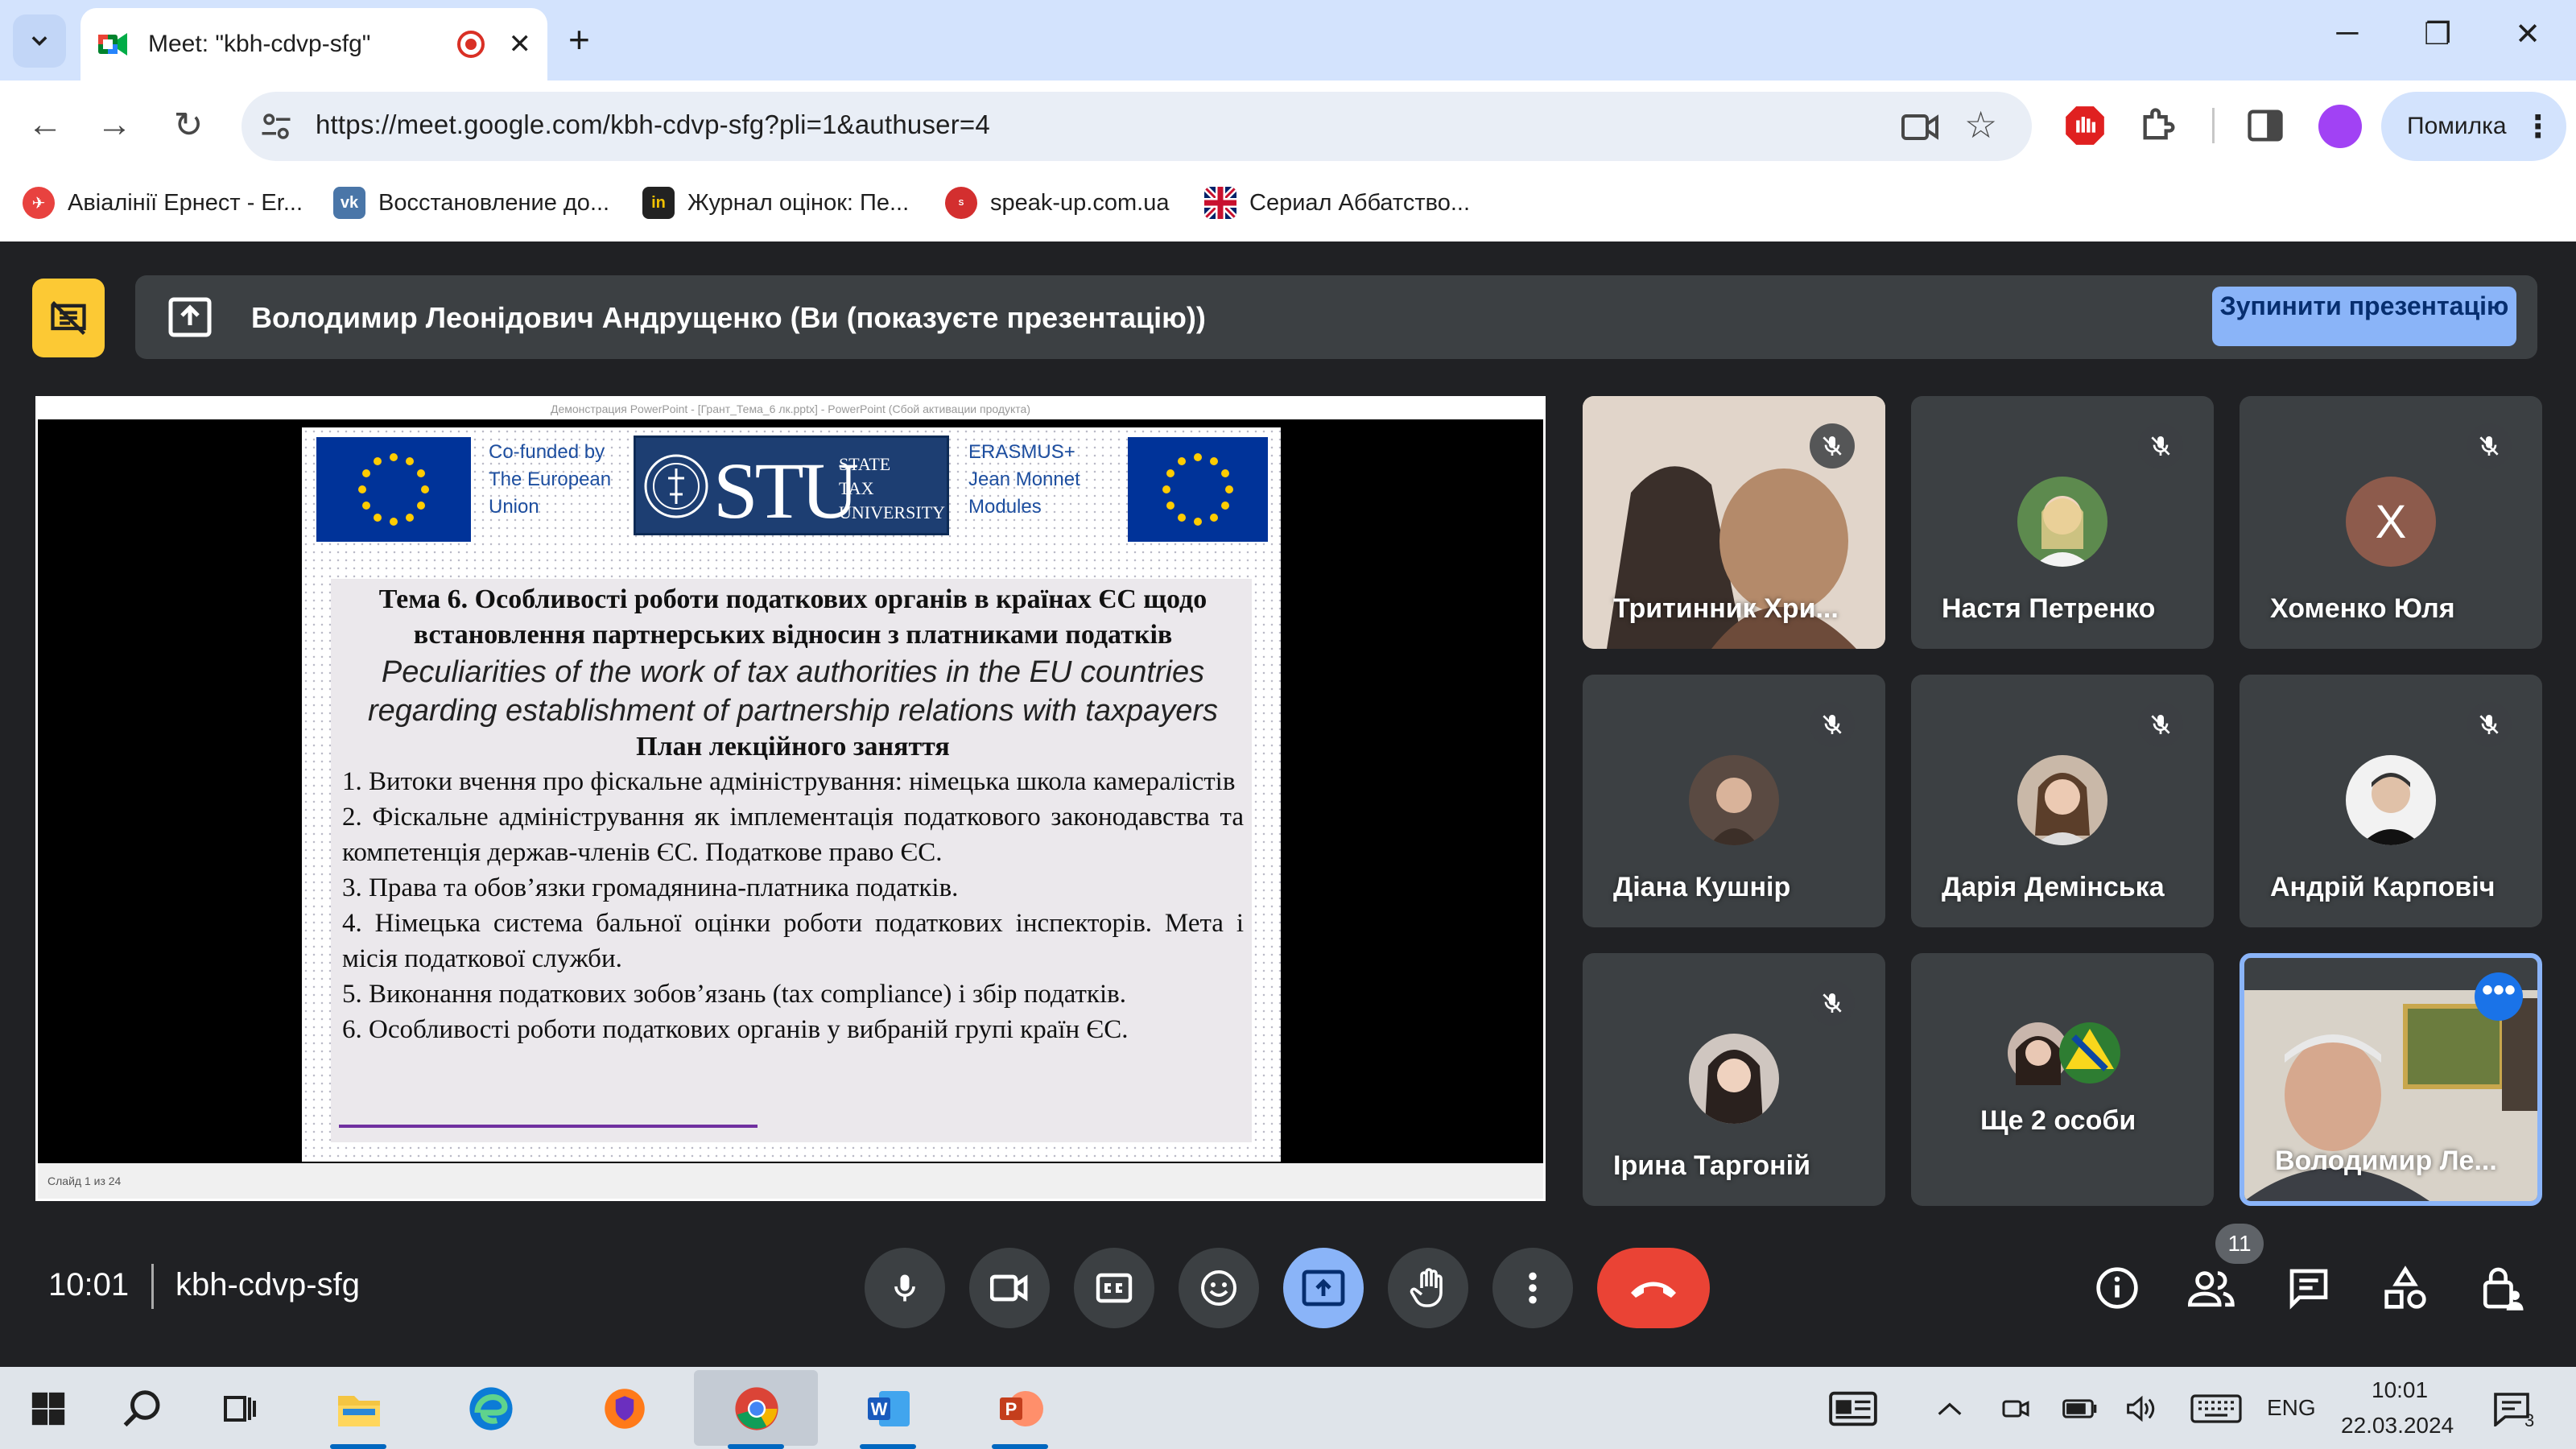  I want to click on meeting-clock: 10:01, so click(89, 1284).